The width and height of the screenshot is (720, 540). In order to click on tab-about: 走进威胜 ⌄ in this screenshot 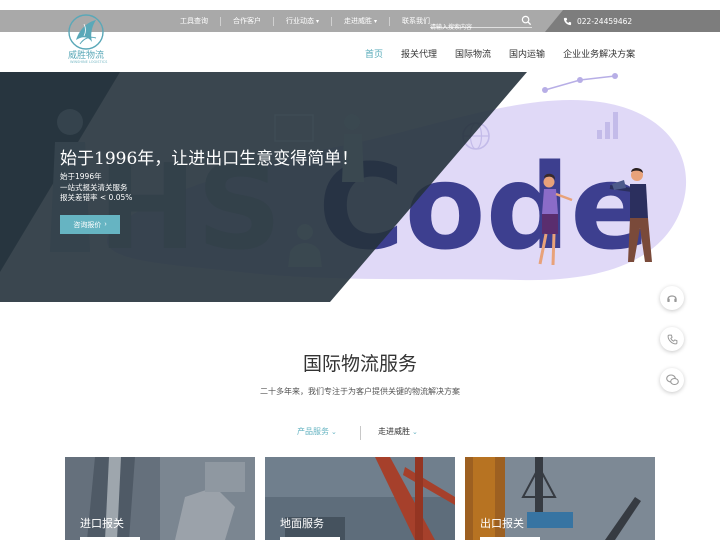, I will do `click(398, 431)`.